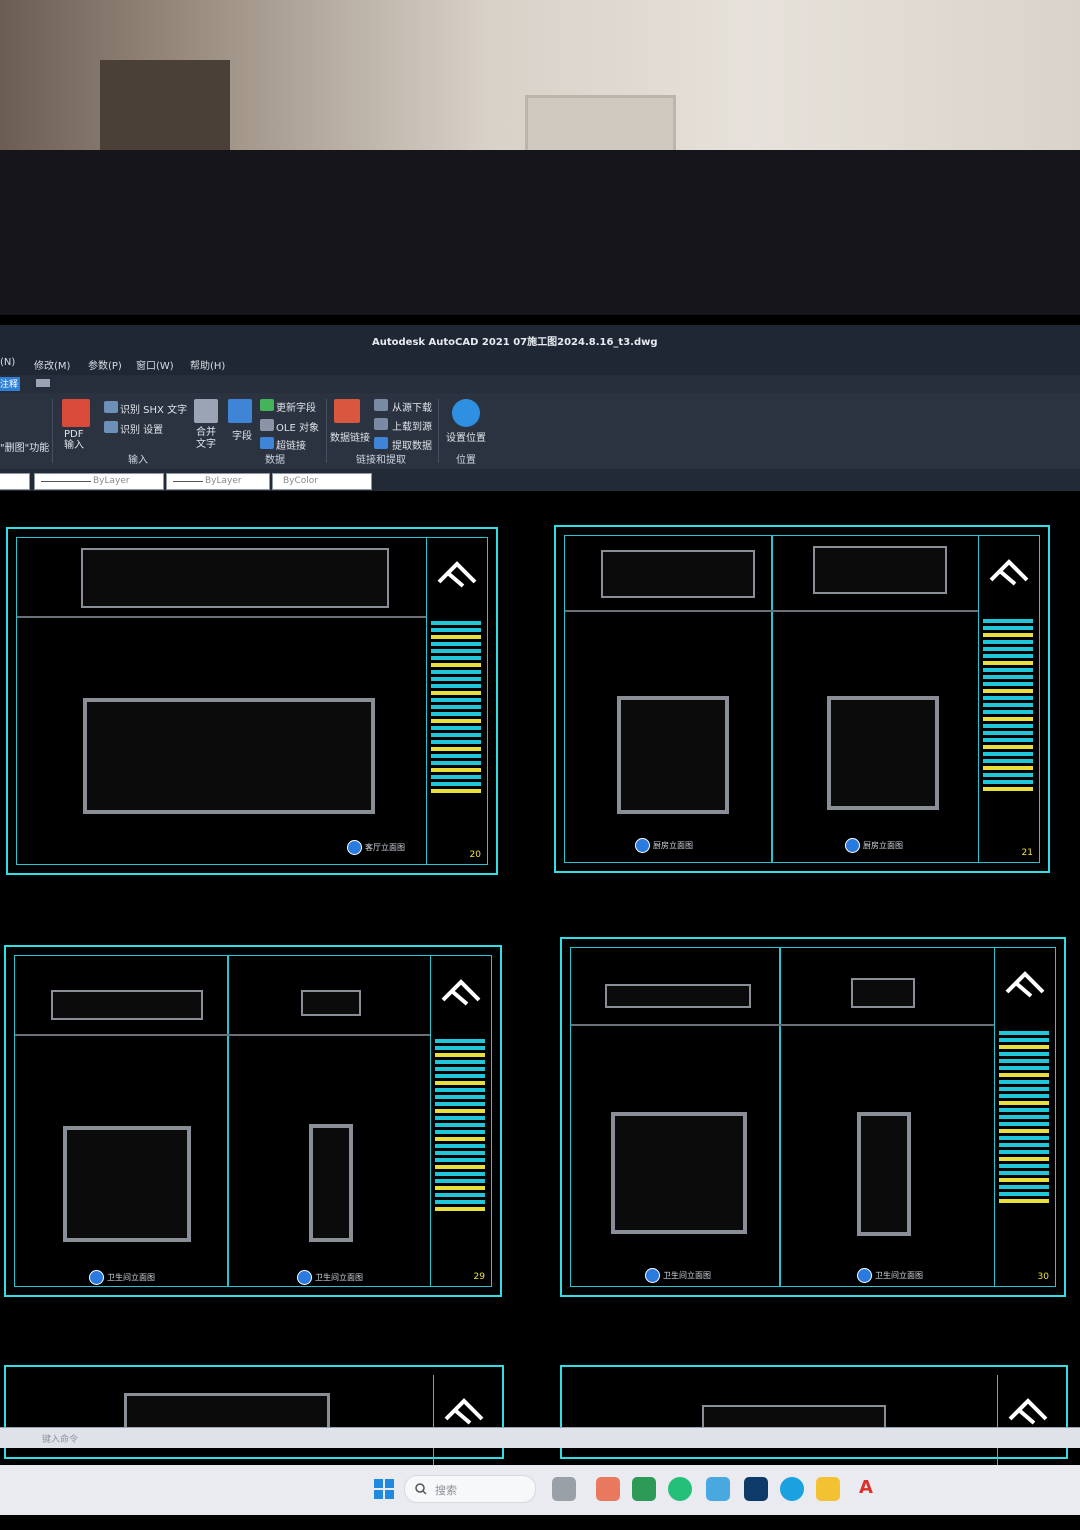 Image resolution: width=1080 pixels, height=1530 pixels. What do you see at coordinates (15, 481) in the screenshot?
I see `layer-combo` at bounding box center [15, 481].